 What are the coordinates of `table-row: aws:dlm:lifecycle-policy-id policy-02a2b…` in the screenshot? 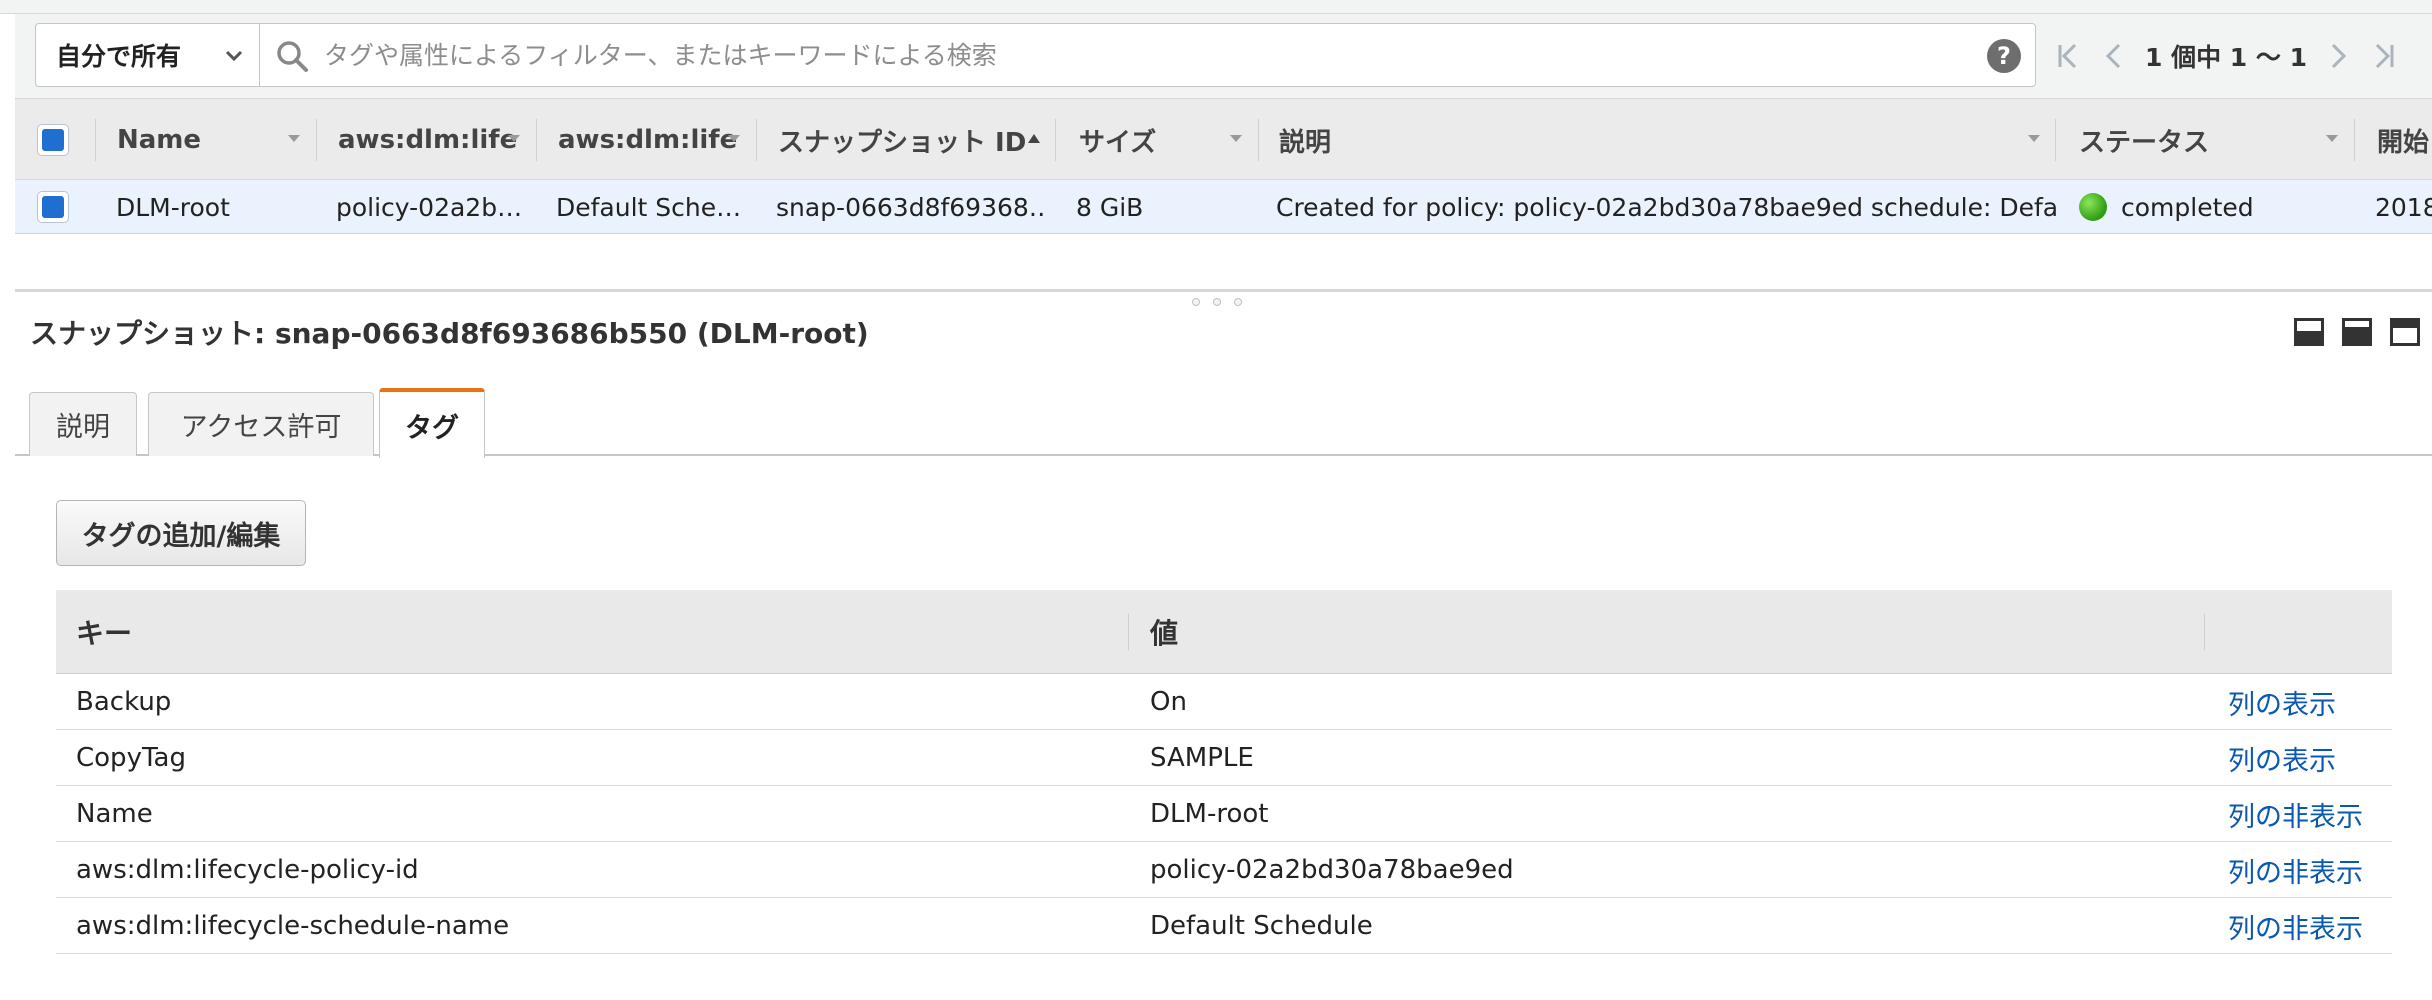 It's located at (1224, 870).